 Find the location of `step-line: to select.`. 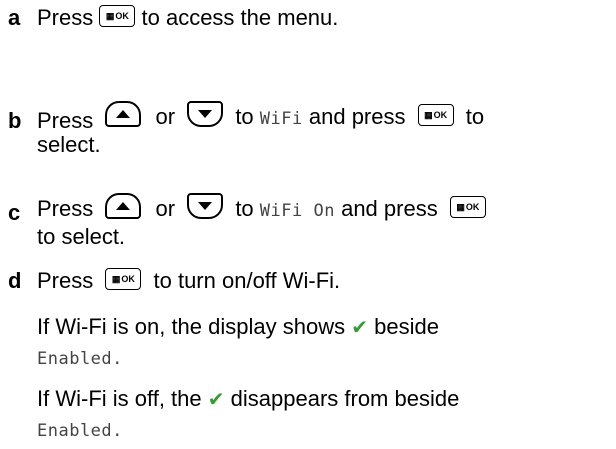

step-line: to select. is located at coordinates (81, 237).